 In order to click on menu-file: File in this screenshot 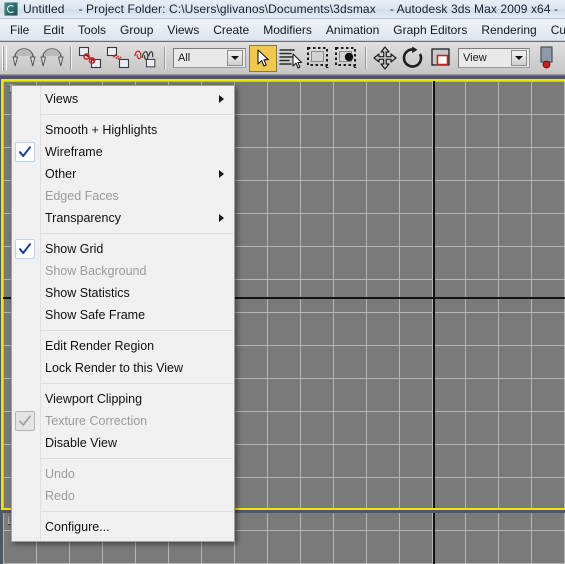, I will do `click(19, 30)`.